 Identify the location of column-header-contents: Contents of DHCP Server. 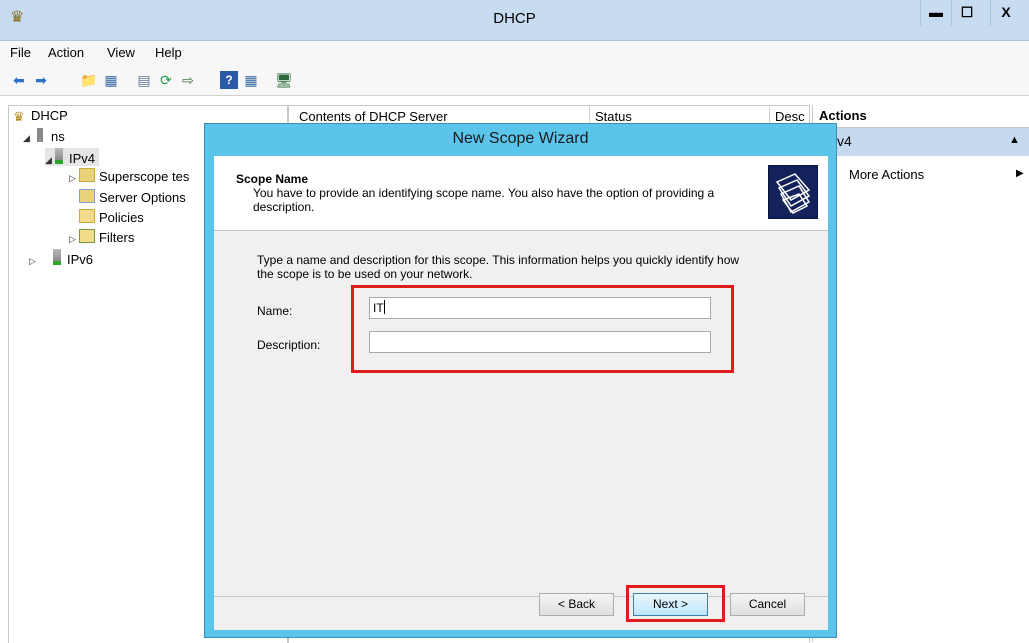
(373, 116).